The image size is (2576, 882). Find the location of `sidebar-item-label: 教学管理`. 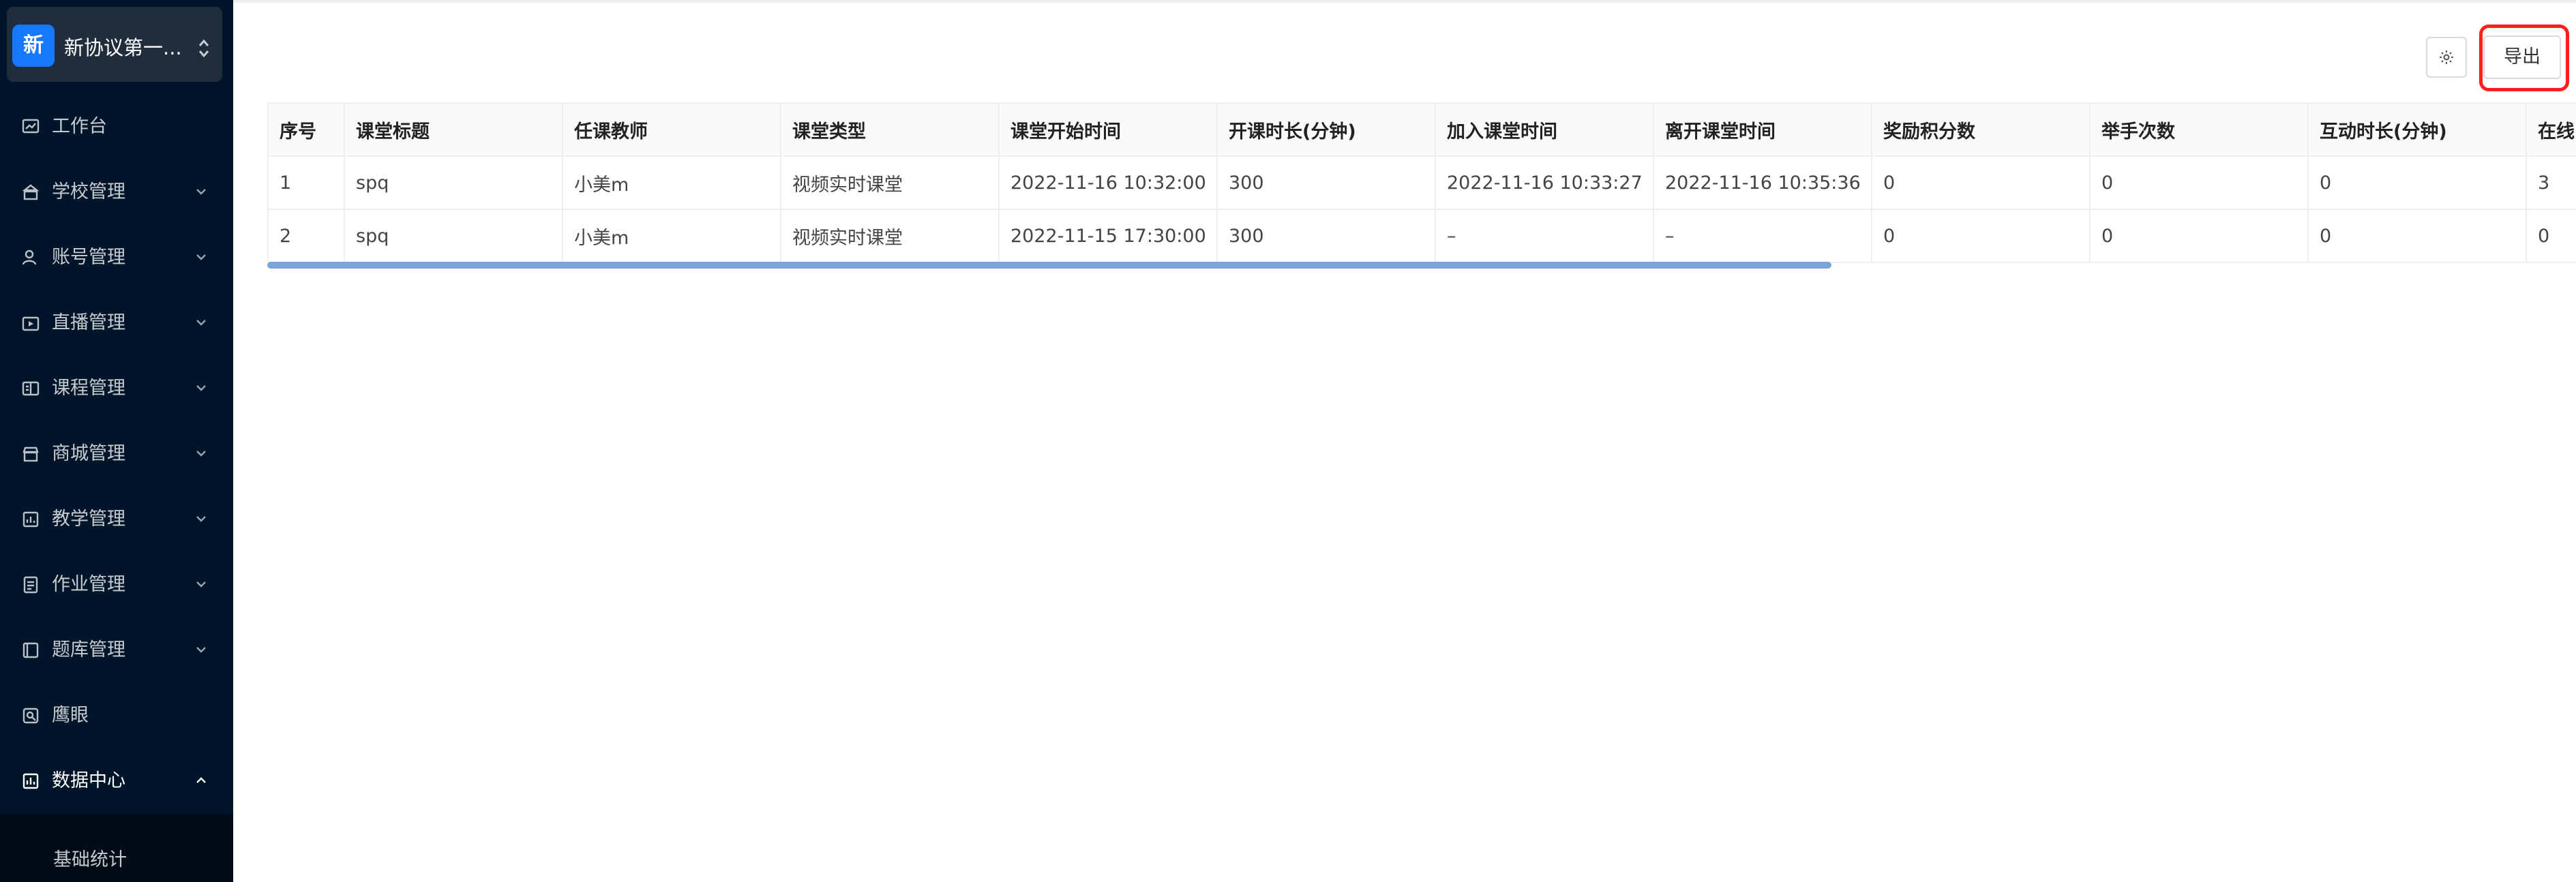

sidebar-item-label: 教学管理 is located at coordinates (88, 519).